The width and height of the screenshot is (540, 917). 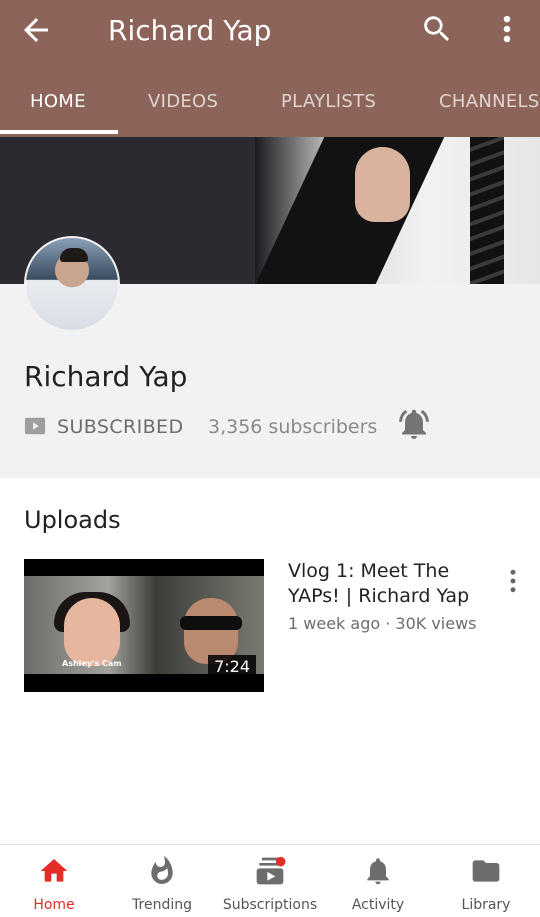 What do you see at coordinates (270, 905) in the screenshot?
I see `nav-subscriptions-label: Subscriptions` at bounding box center [270, 905].